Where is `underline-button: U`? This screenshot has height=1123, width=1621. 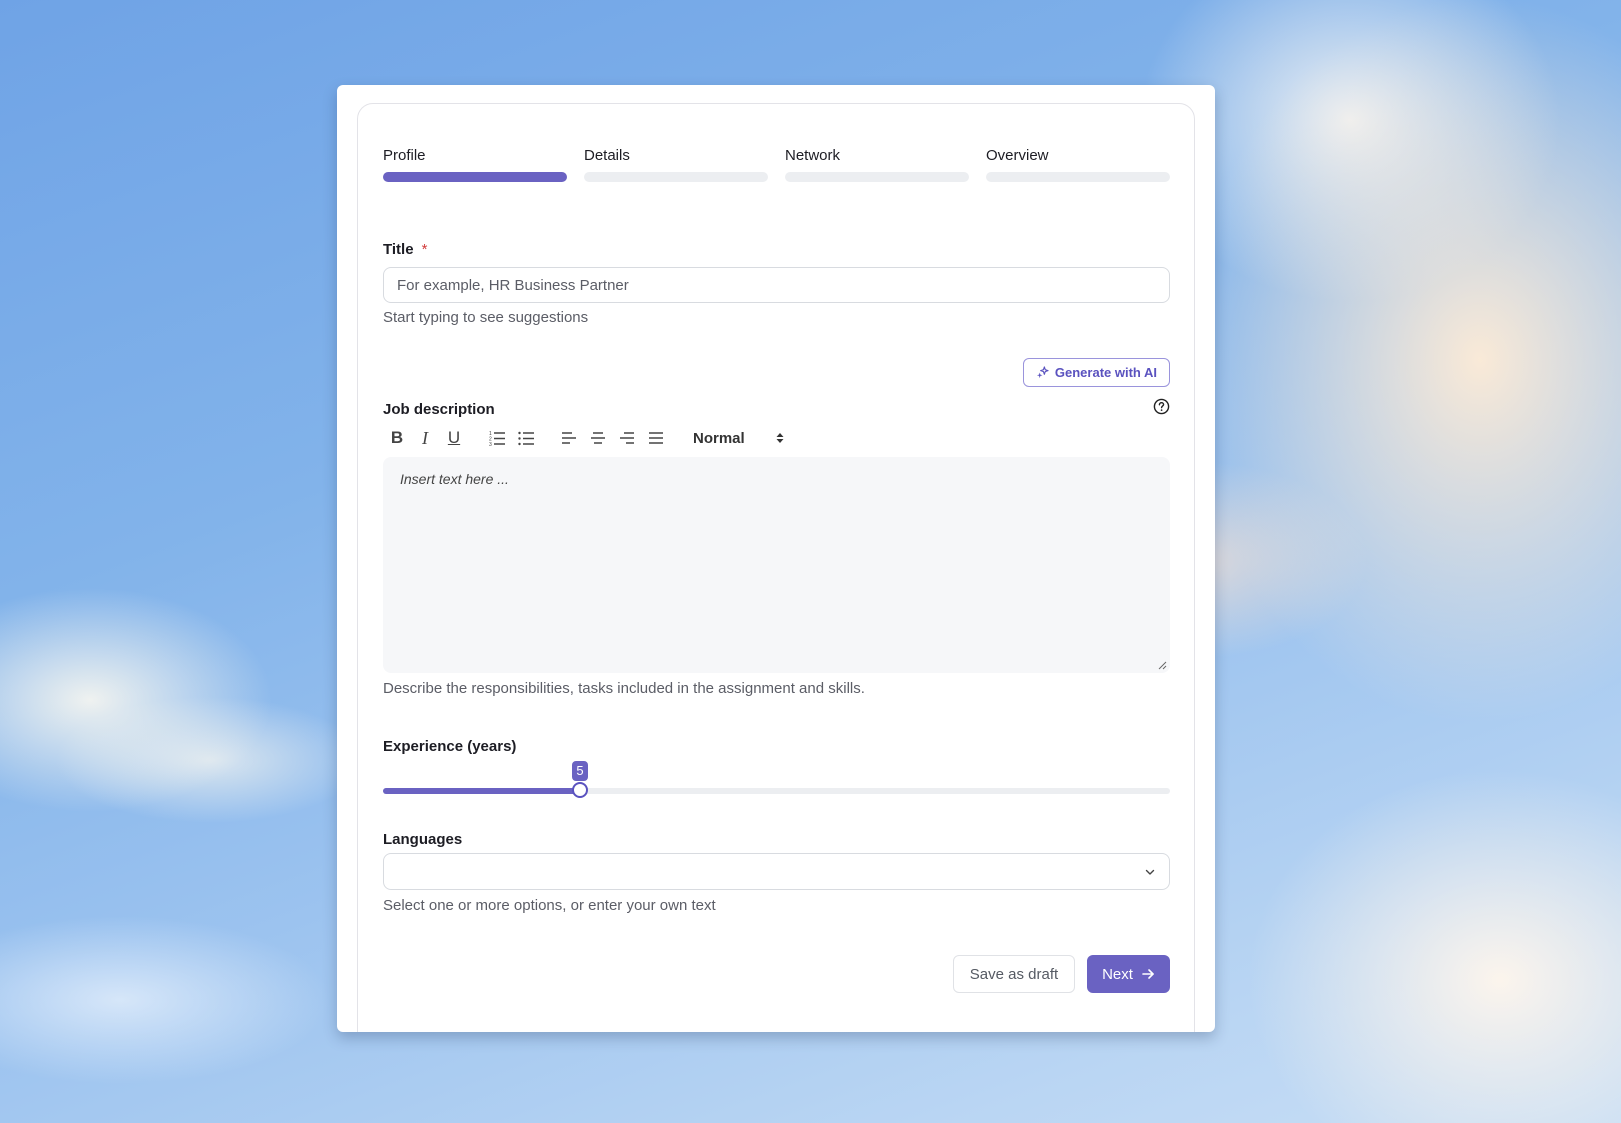
underline-button: U is located at coordinates (454, 438).